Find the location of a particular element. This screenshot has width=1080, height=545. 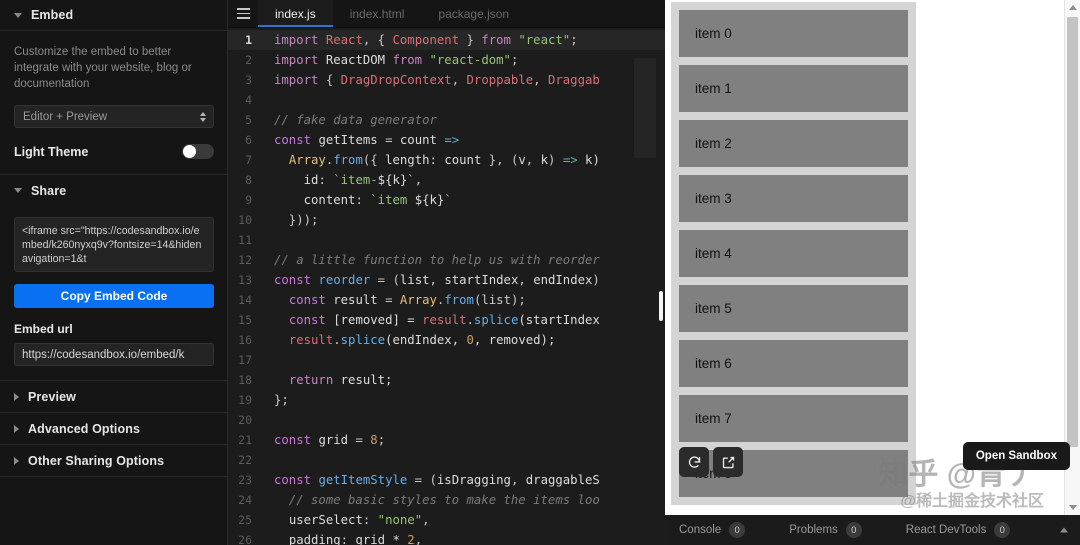

tab-package-json: package.json is located at coordinates (473, 13).